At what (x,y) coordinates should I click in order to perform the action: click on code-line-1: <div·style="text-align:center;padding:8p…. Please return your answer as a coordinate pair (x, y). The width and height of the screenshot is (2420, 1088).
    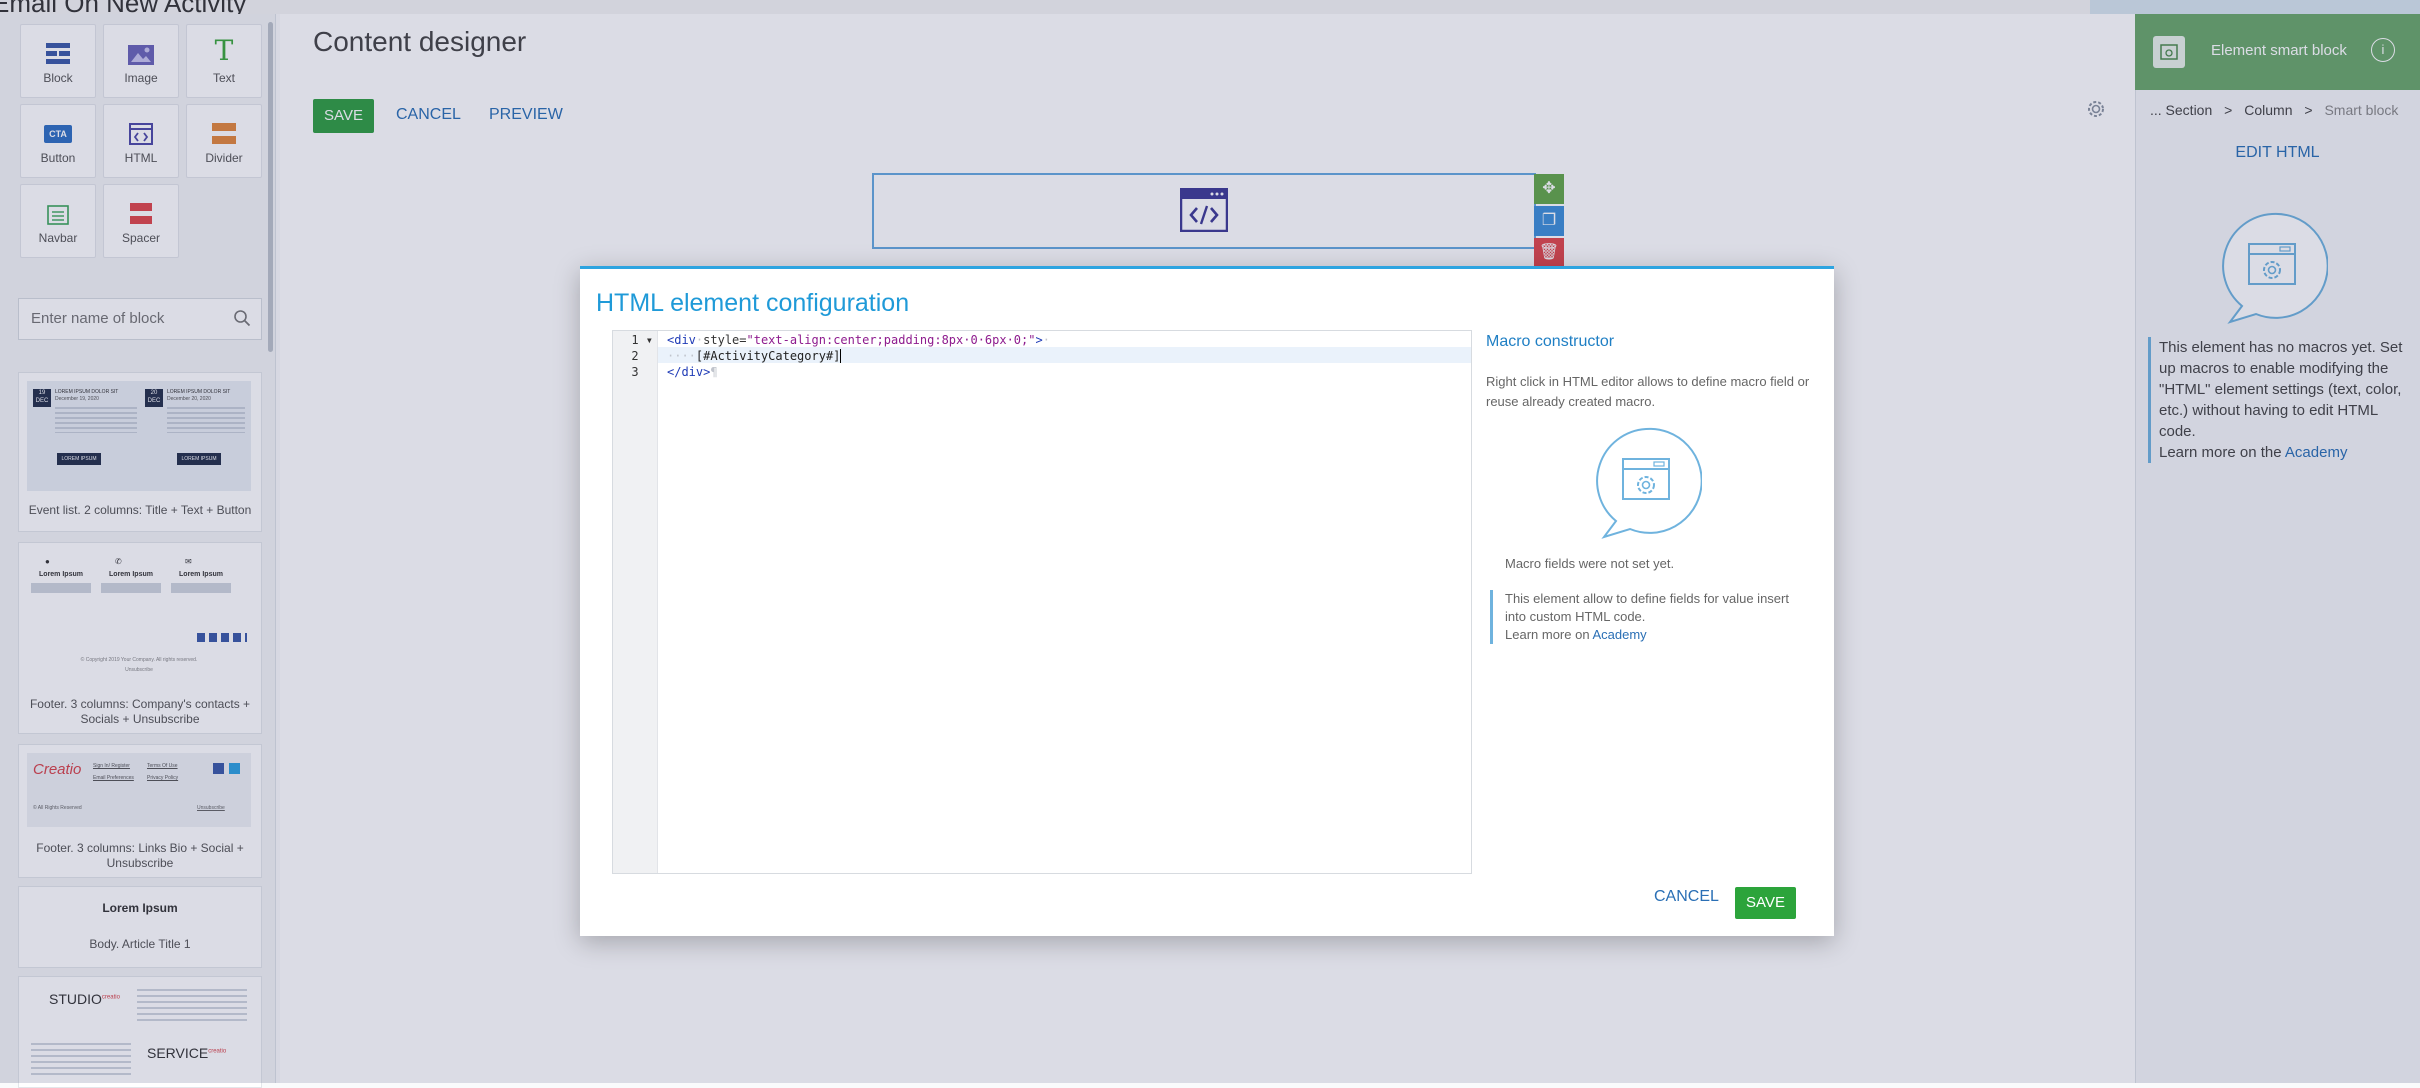
    Looking at the image, I should click on (858, 340).